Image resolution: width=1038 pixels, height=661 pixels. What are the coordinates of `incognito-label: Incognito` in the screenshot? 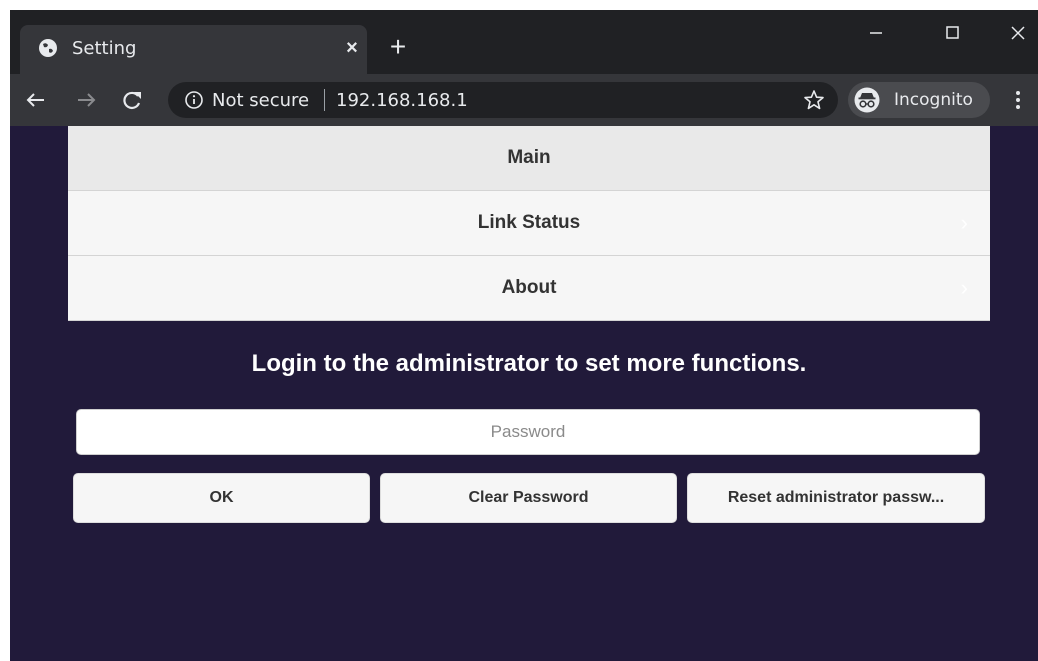 It's located at (933, 100).